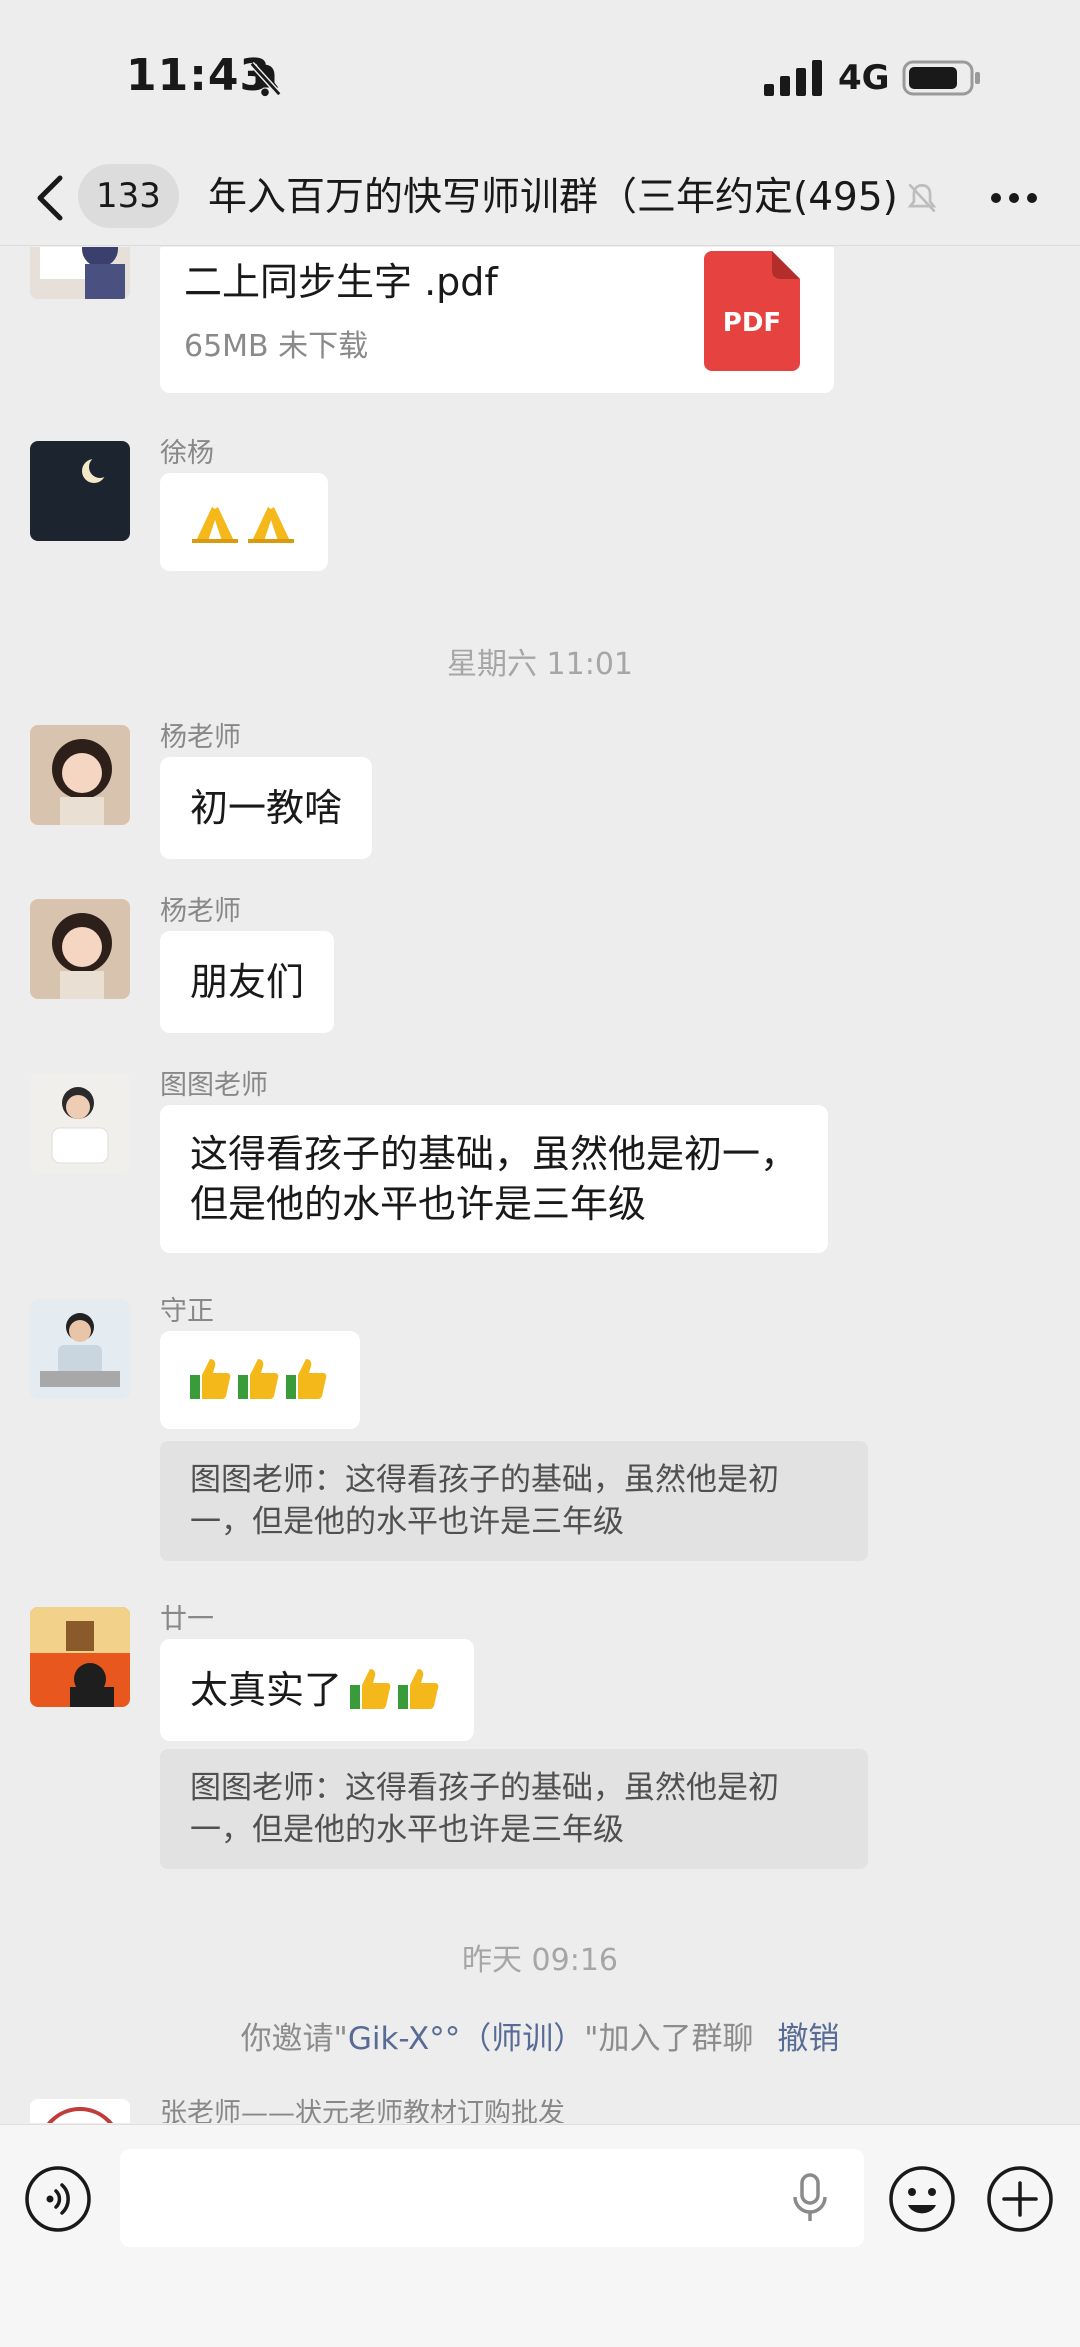 The image size is (1080, 2347). I want to click on plus-icon, so click(1020, 2199).